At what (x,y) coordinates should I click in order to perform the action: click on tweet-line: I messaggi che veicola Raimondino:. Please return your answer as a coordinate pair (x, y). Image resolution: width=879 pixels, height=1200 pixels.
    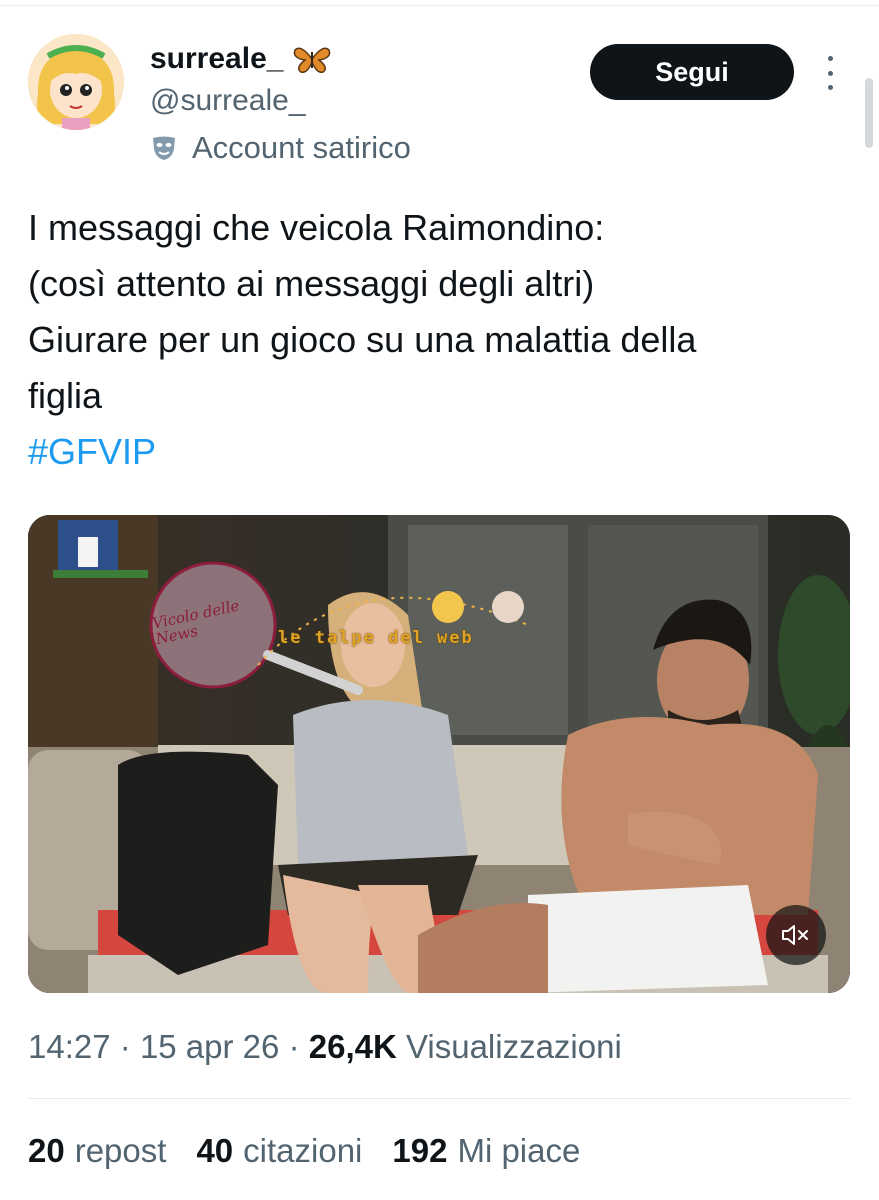
    Looking at the image, I should click on (316, 227).